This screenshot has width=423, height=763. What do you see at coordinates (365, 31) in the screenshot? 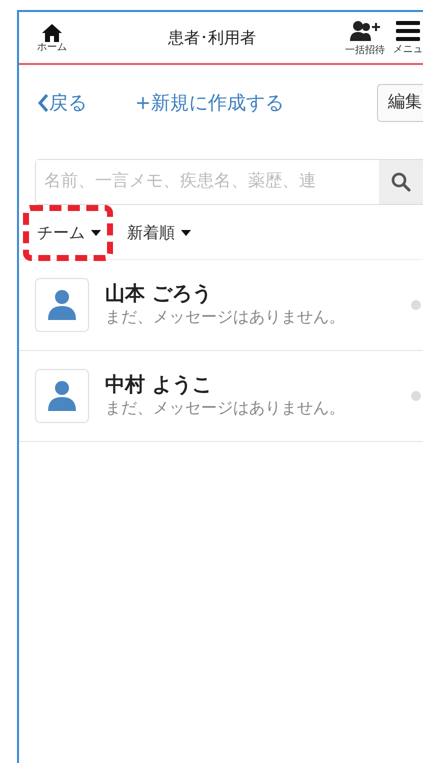
I see `people-plus-icon` at bounding box center [365, 31].